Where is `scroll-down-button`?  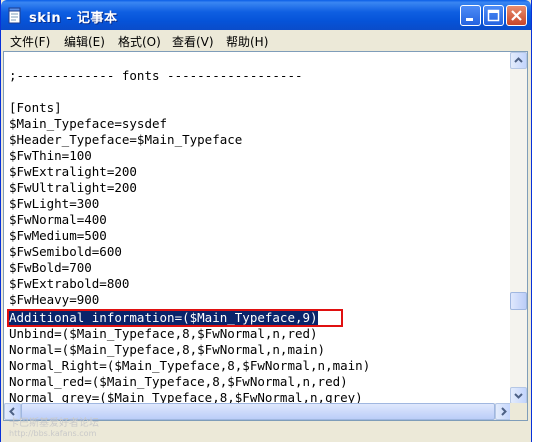
scroll-down-button is located at coordinates (518, 395).